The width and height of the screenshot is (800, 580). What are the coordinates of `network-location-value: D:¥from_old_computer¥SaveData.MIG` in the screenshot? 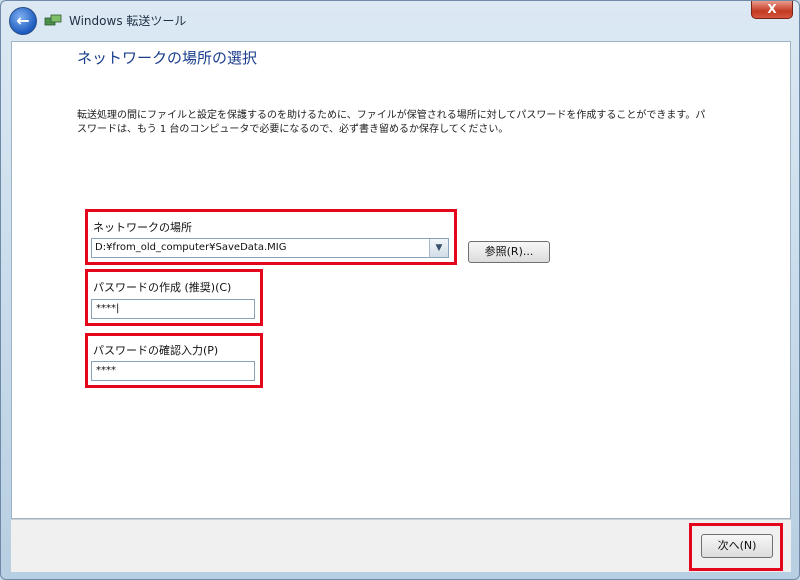 It's located at (191, 247).